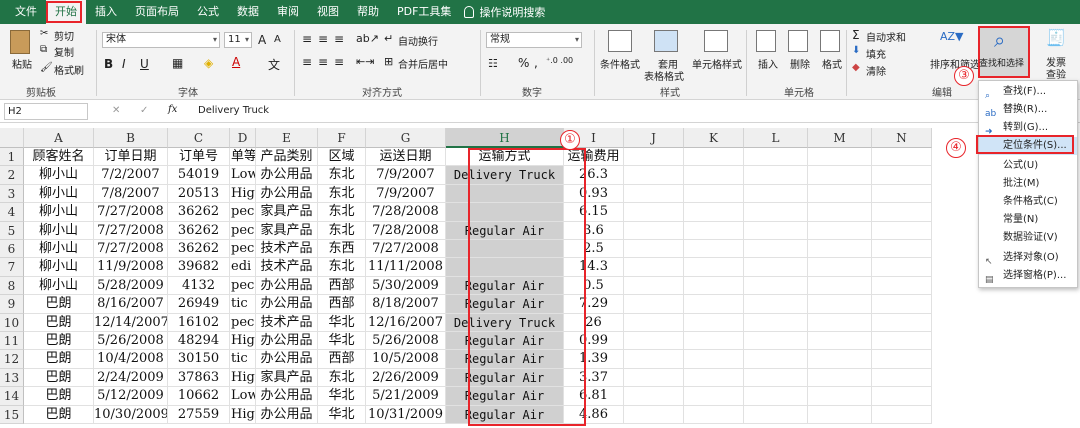  Describe the element at coordinates (199, 341) in the screenshot. I see `table-cell: 48294` at that location.